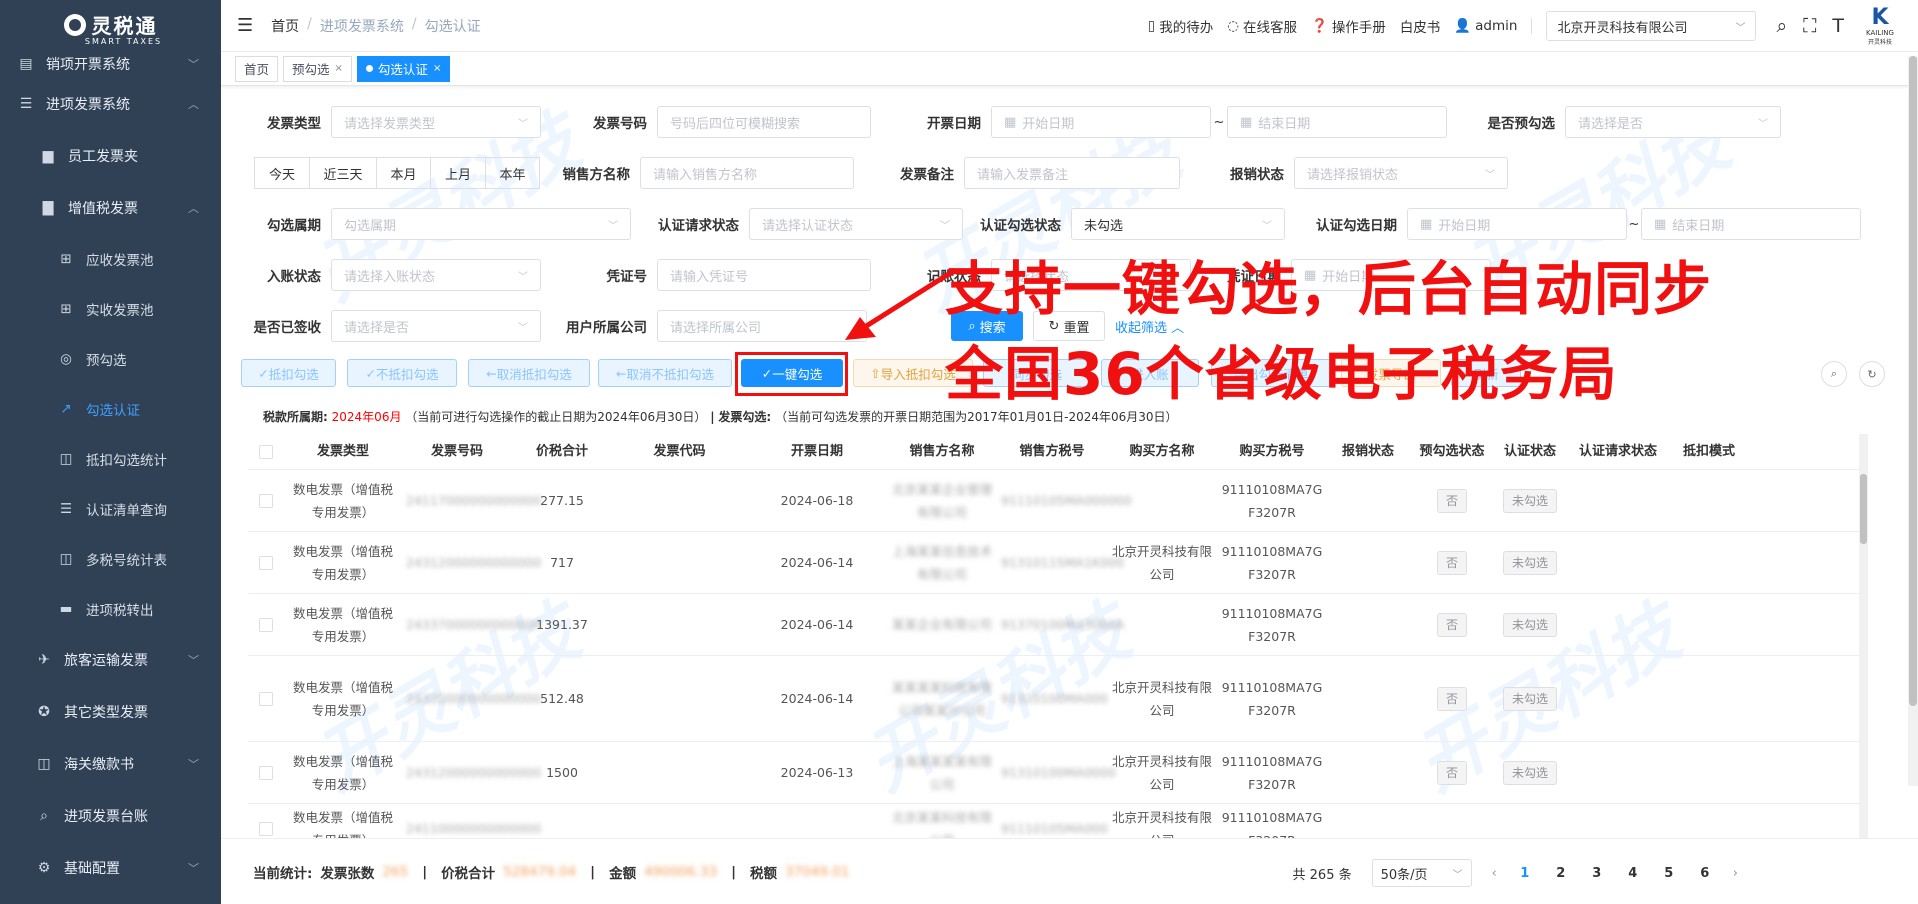 This screenshot has height=904, width=1918. I want to click on sidebar-item-tax-transfer: ▬ 进项税转出, so click(110, 609).